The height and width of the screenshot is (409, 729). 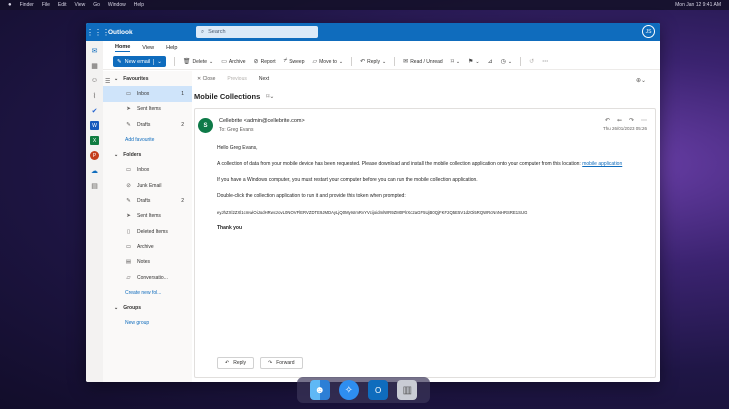 I want to click on app-launcher-icon: ⋮⋮⋮, so click(x=98, y=32).